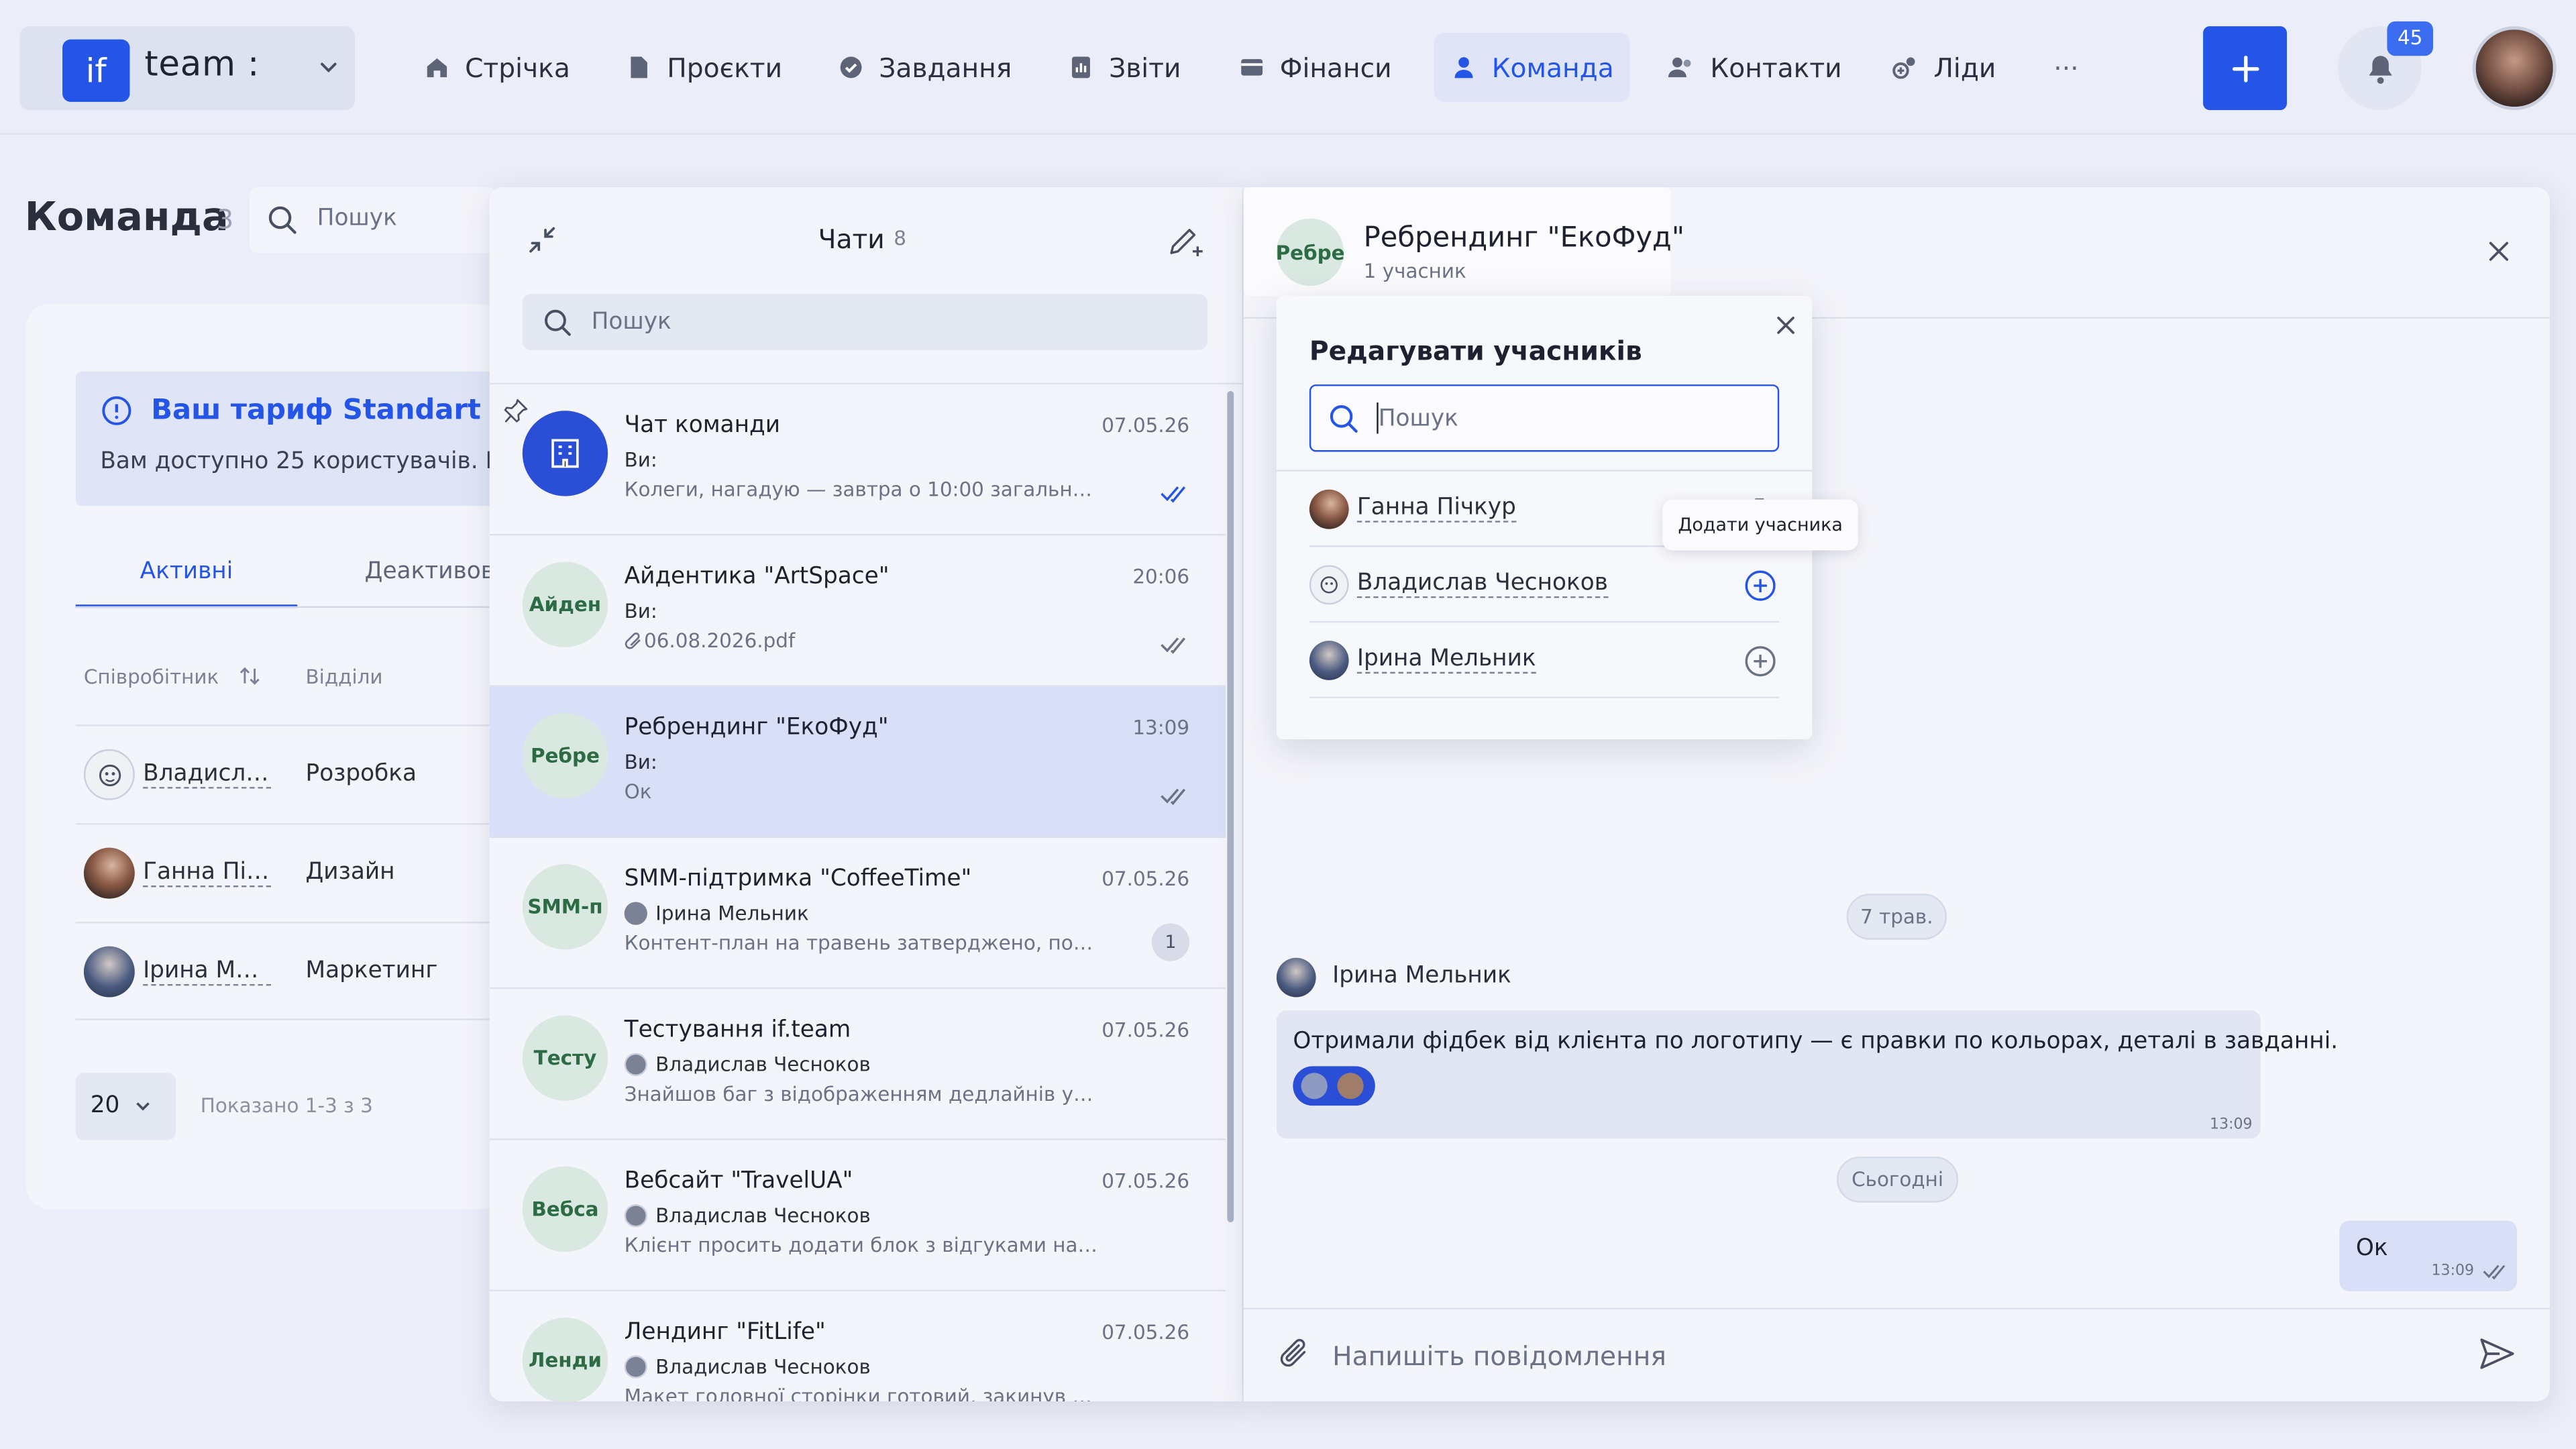  Describe the element at coordinates (2380, 69) in the screenshot. I see `bell-icon` at that location.